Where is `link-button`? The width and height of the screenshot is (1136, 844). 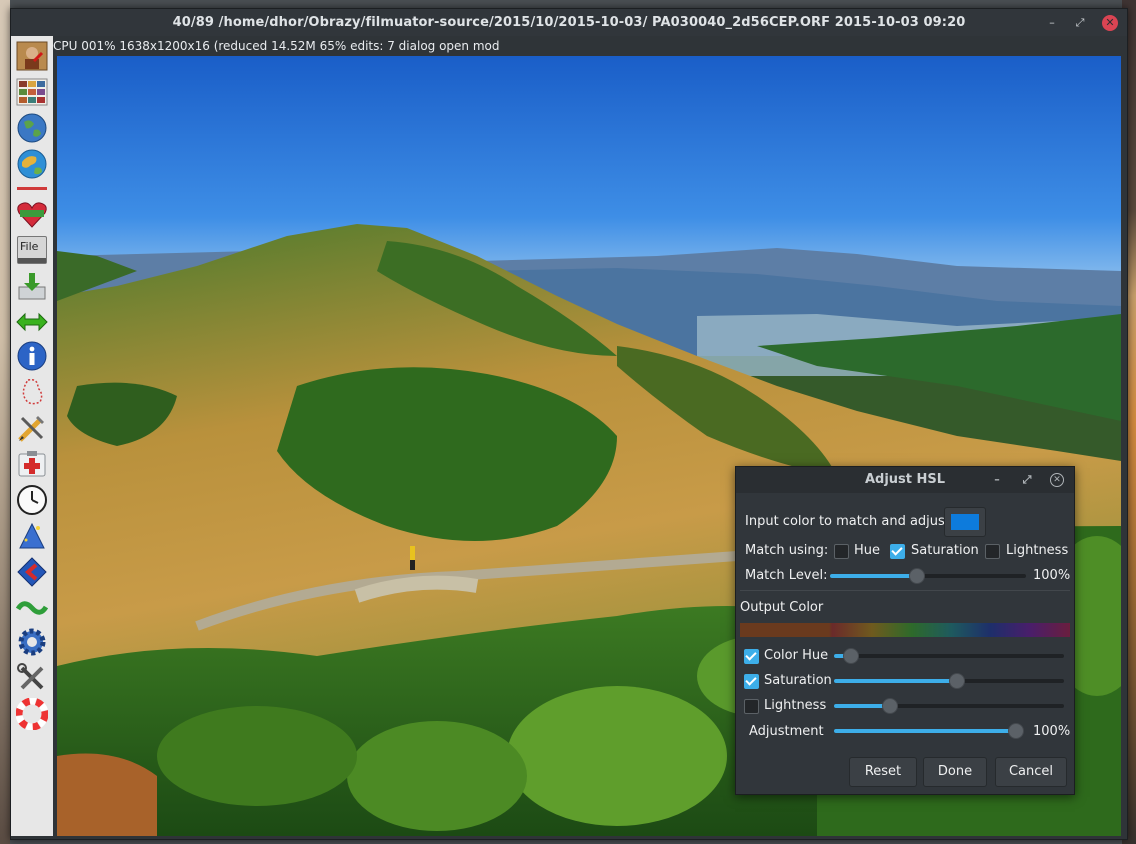 link-button is located at coordinates (32, 608).